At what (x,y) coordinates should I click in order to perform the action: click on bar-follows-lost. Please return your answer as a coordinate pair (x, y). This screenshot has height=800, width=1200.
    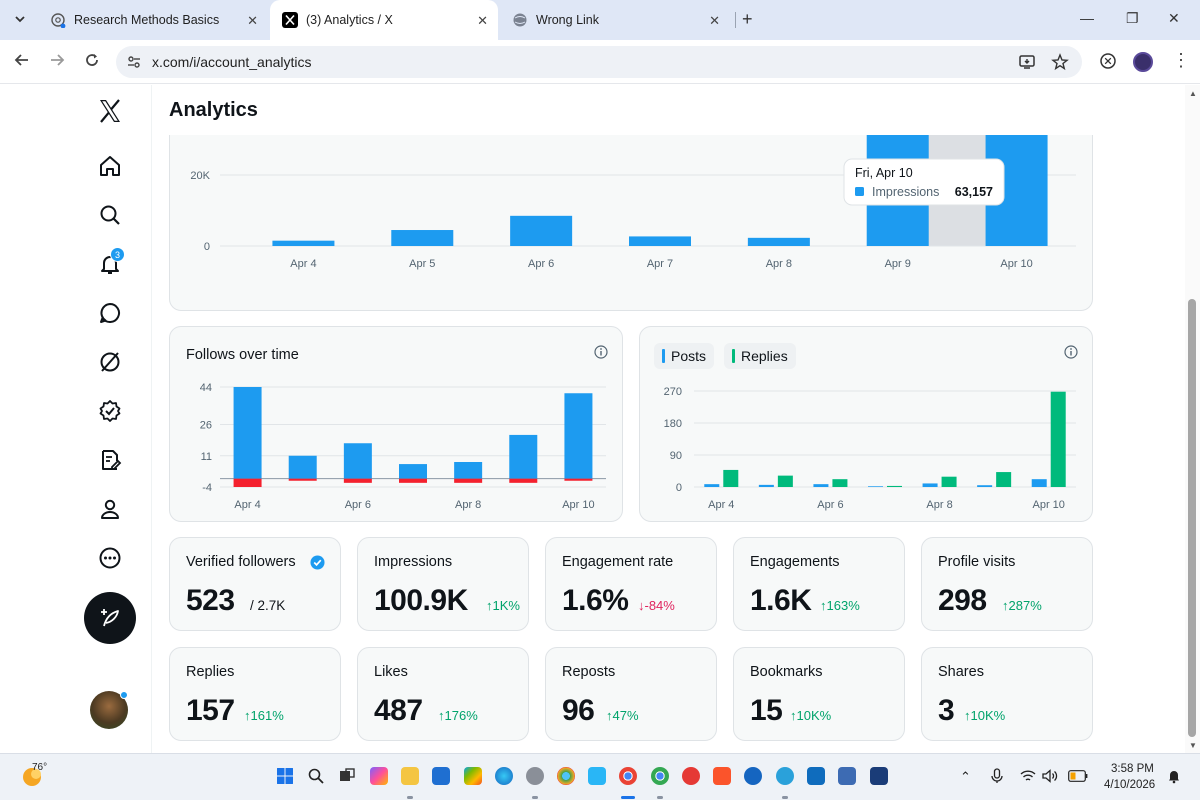
    Looking at the image, I should click on (247, 482).